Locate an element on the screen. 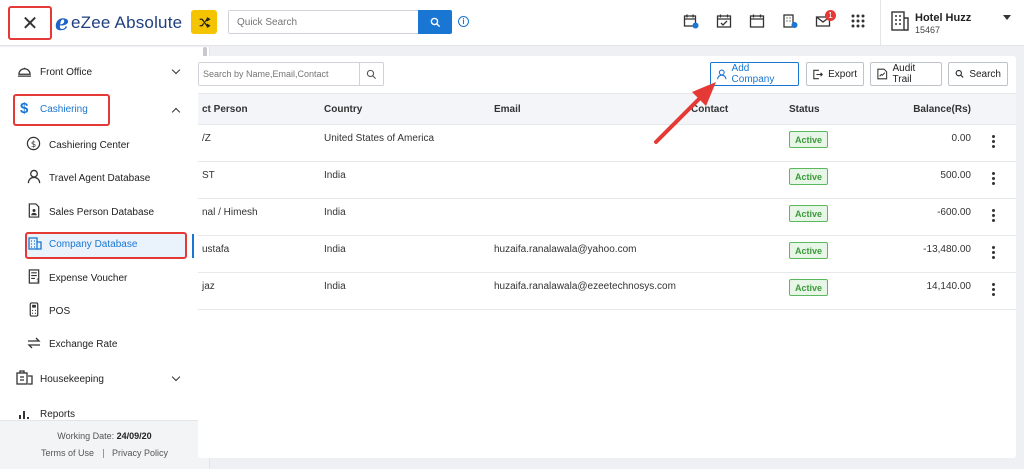  shuffle-icon is located at coordinates (205, 22).